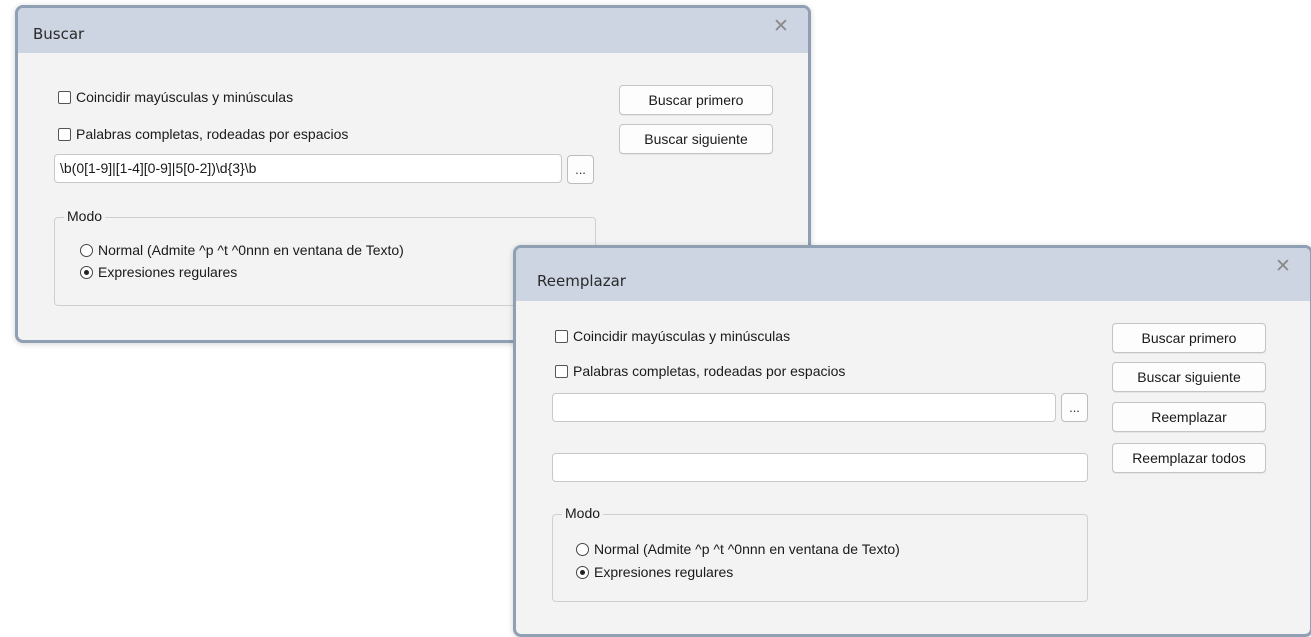 The image size is (1311, 637). What do you see at coordinates (820, 467) in the screenshot?
I see `replace-input` at bounding box center [820, 467].